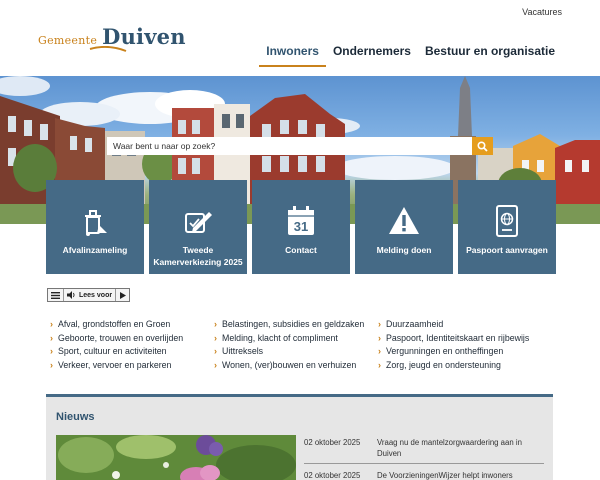  Describe the element at coordinates (95, 250) in the screenshot. I see `tile-label: Afvalinzameling` at that location.